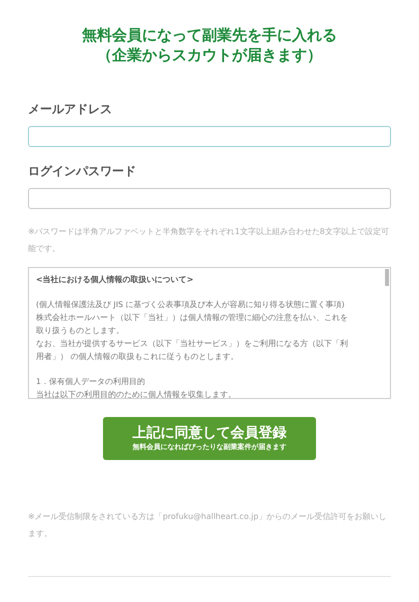 This screenshot has width=419, height=602. Describe the element at coordinates (70, 109) in the screenshot. I see `field-label: メールアドレス` at that location.